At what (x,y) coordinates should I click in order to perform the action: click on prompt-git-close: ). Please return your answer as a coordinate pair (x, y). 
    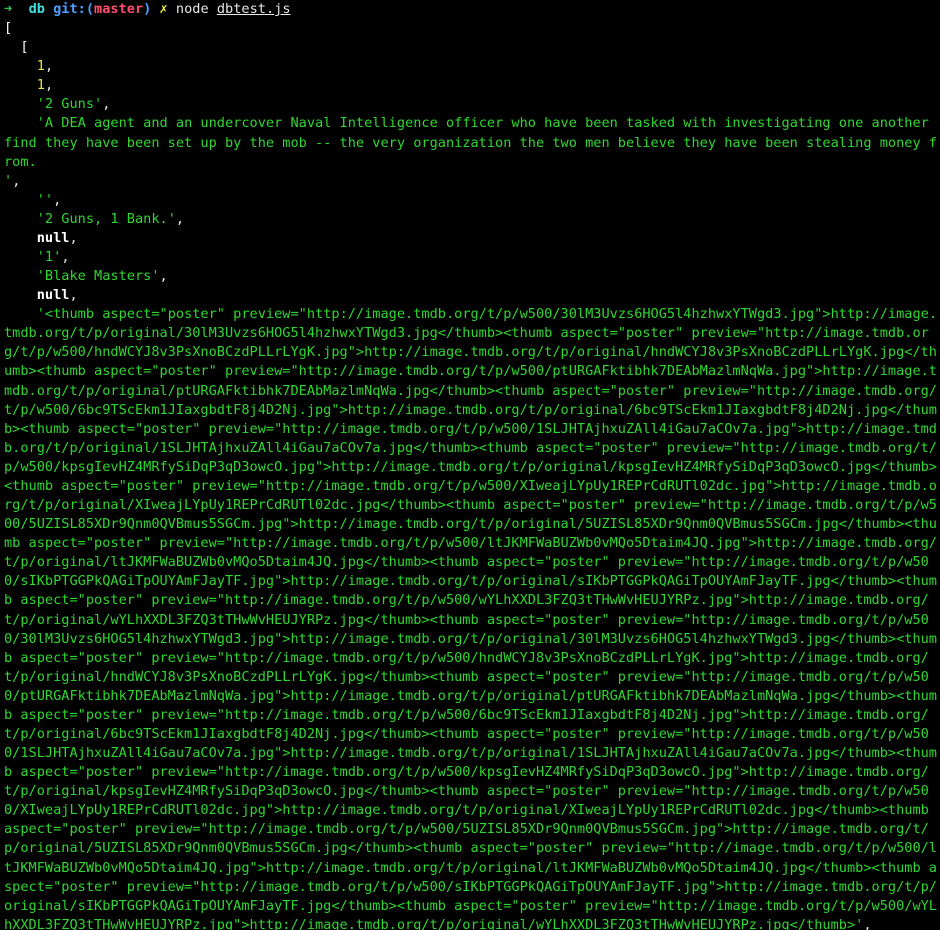
    Looking at the image, I should click on (147, 9).